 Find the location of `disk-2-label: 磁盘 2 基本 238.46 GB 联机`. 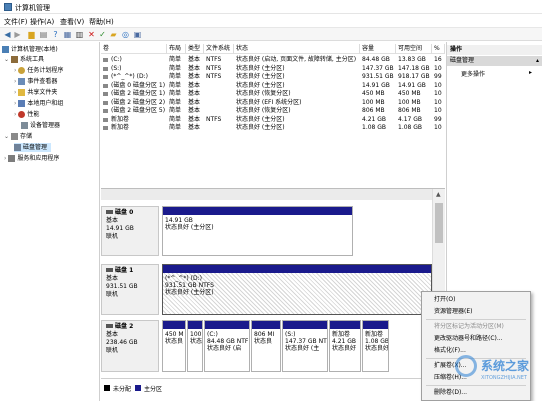

disk-2-label: 磁盘 2 基本 238.46 GB 联机 is located at coordinates (130, 346).